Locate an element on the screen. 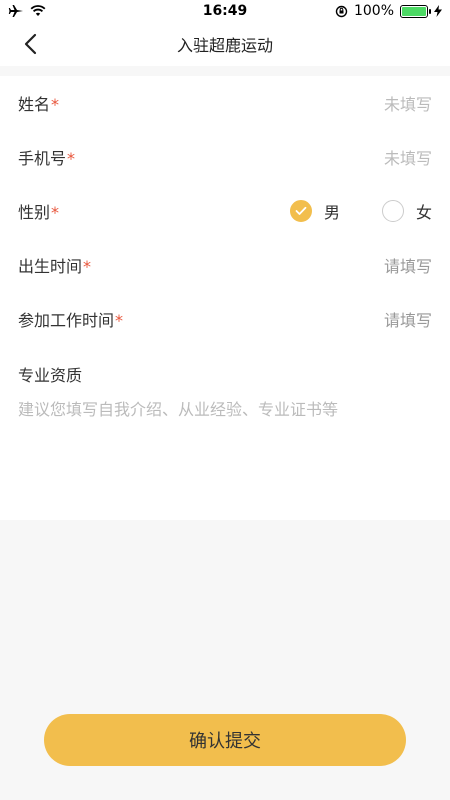 The image size is (450, 800). page-title: 入驻超鹿运动 is located at coordinates (224, 45).